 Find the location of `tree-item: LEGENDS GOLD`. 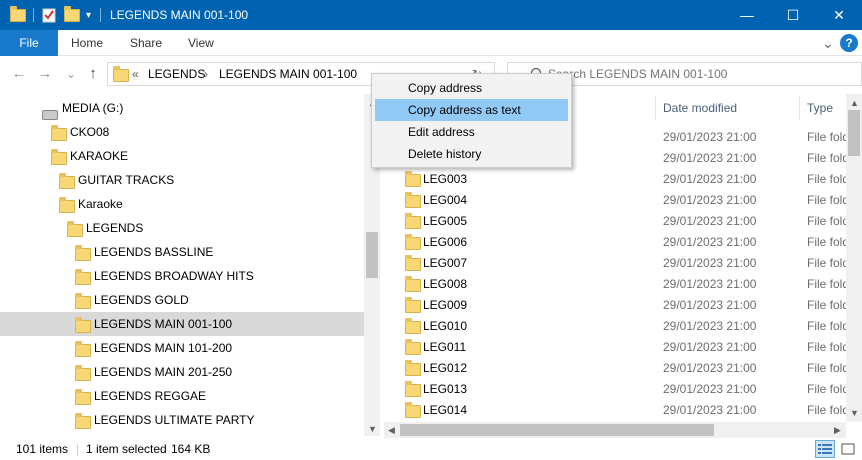

tree-item: LEGENDS GOLD is located at coordinates (182, 300).